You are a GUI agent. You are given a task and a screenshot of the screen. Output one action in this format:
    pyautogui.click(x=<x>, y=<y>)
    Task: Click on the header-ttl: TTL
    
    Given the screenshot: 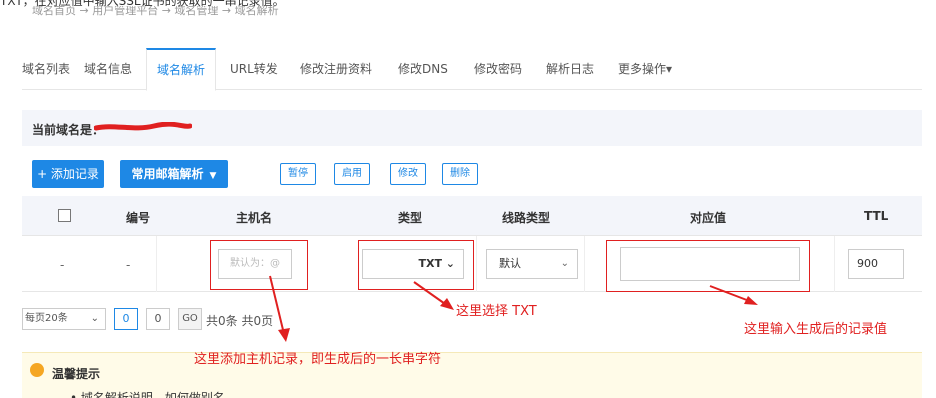 What is the action you would take?
    pyautogui.click(x=876, y=216)
    